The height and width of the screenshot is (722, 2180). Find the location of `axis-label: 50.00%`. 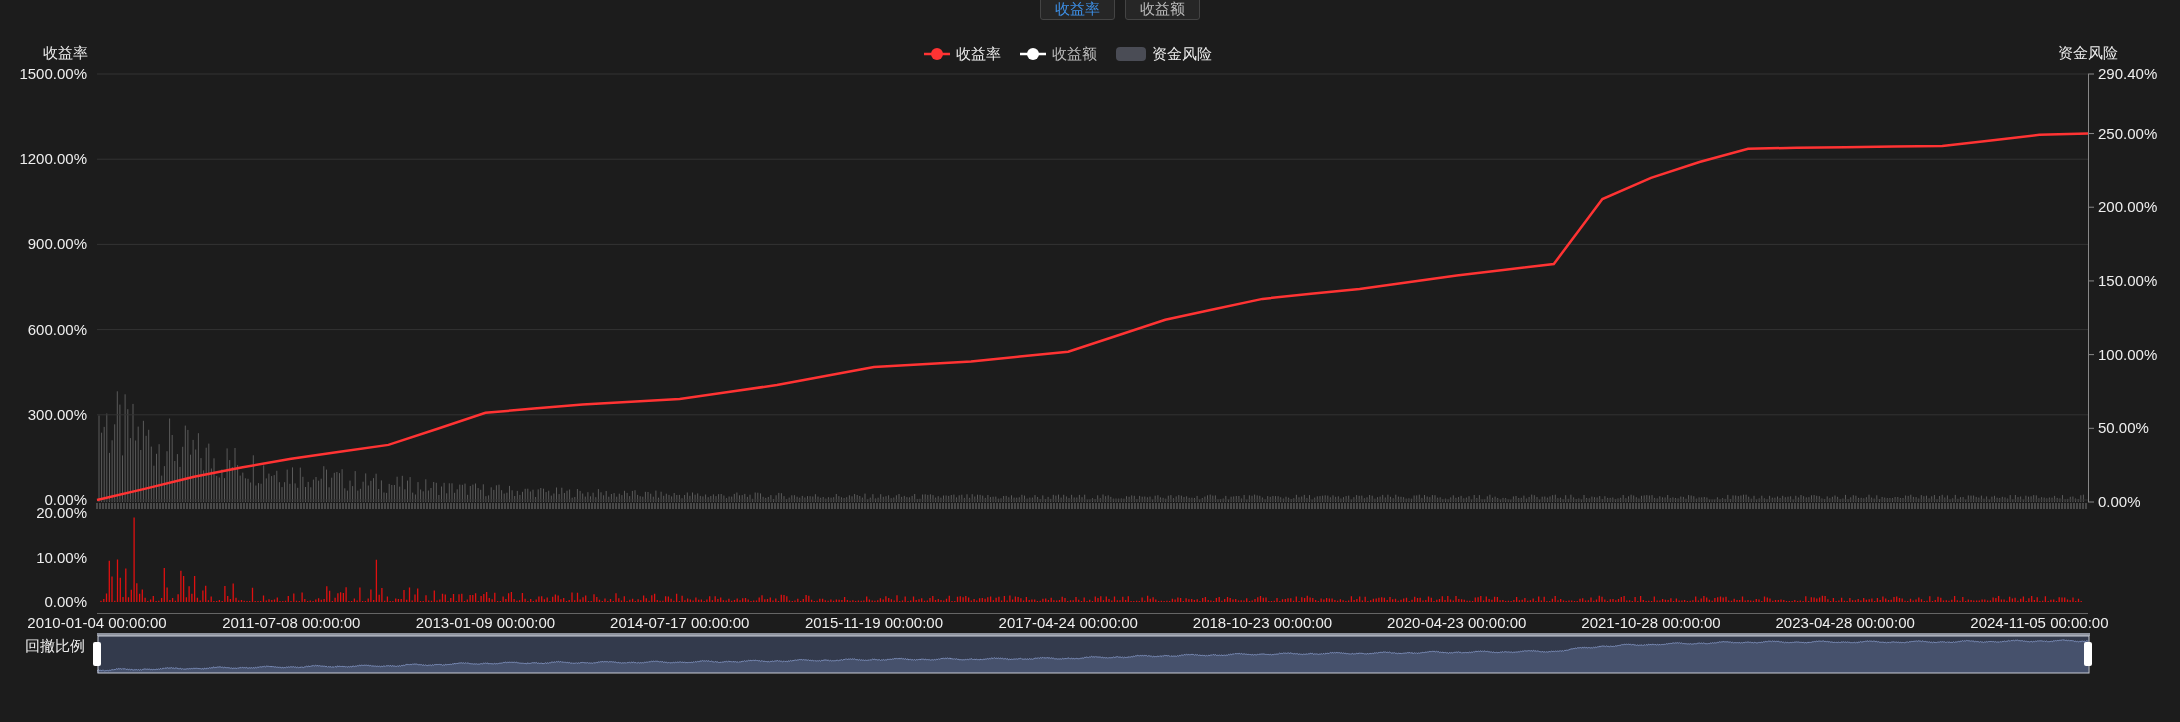

axis-label: 50.00% is located at coordinates (2123, 428).